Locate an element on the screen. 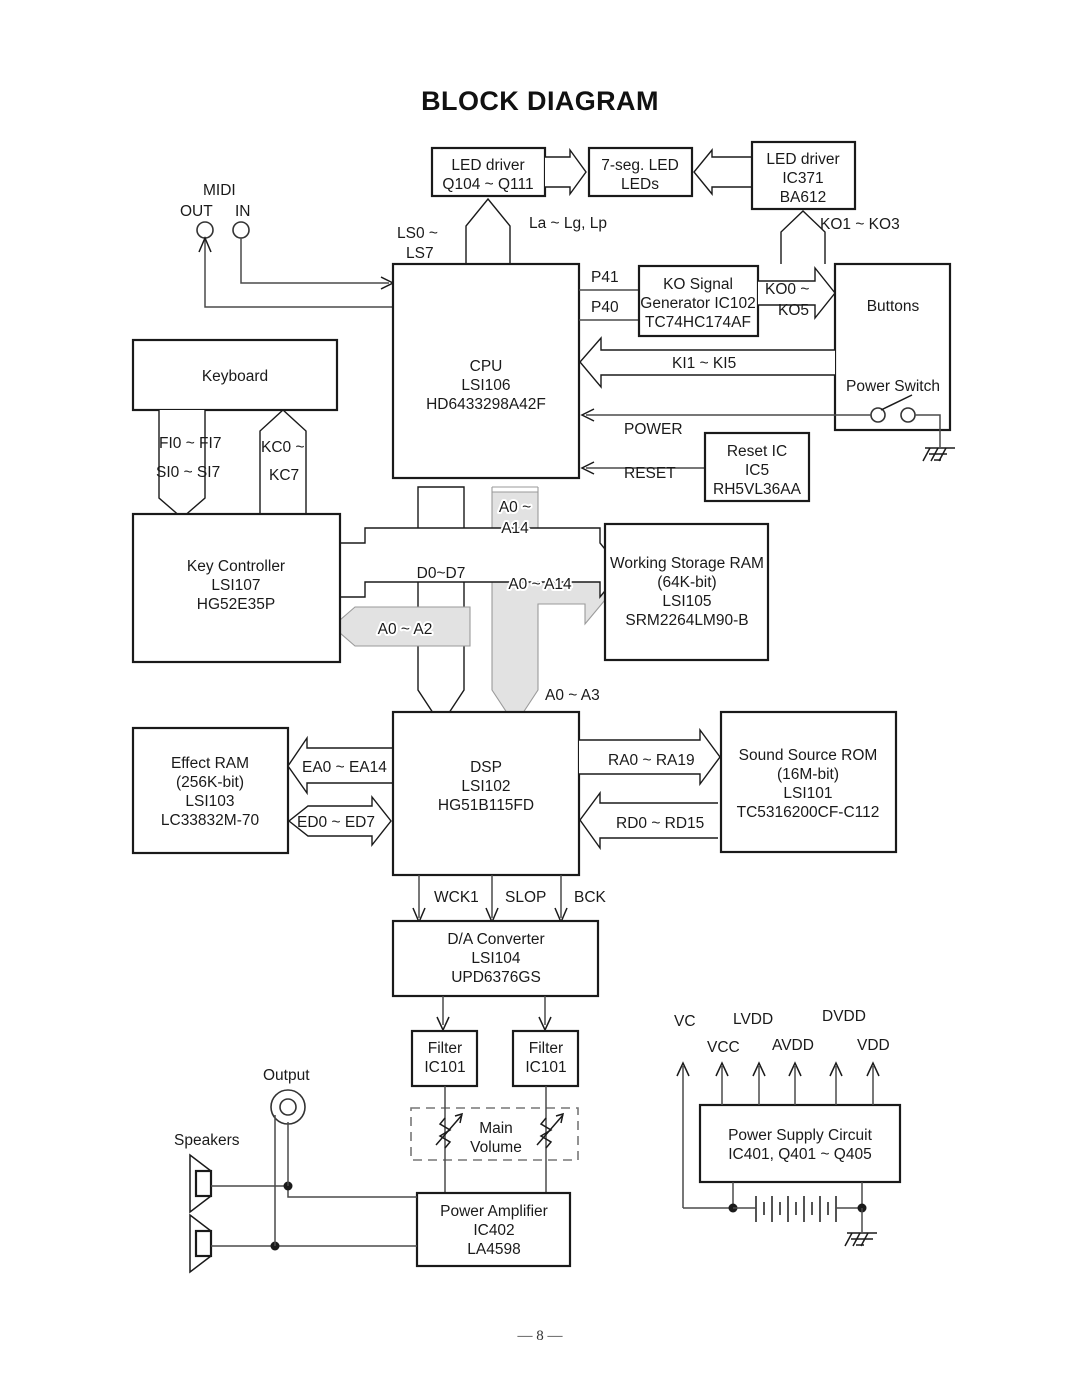  filter-left-line1: Filter is located at coordinates (445, 1048).